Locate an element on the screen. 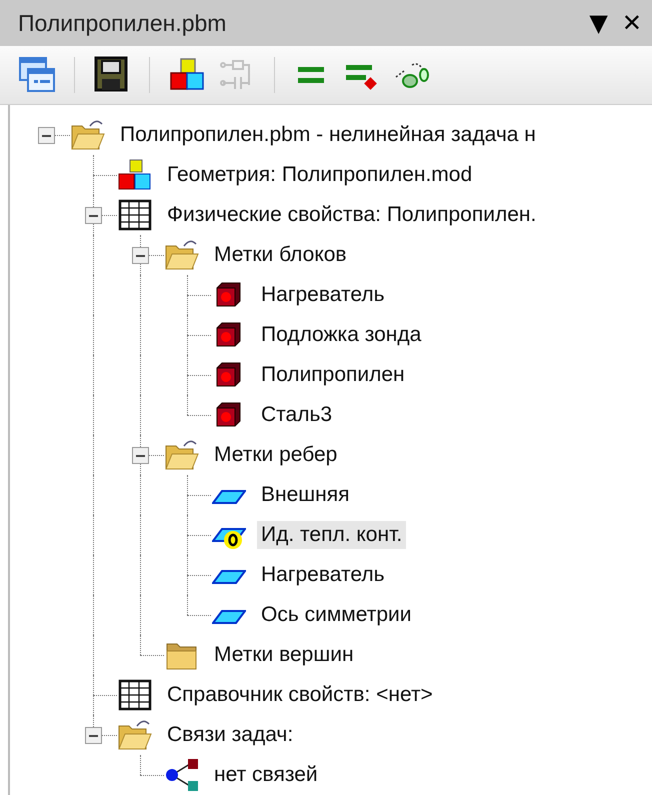 The height and width of the screenshot is (795, 652). panel-title: Полипропилен.pbm is located at coordinates (122, 23).